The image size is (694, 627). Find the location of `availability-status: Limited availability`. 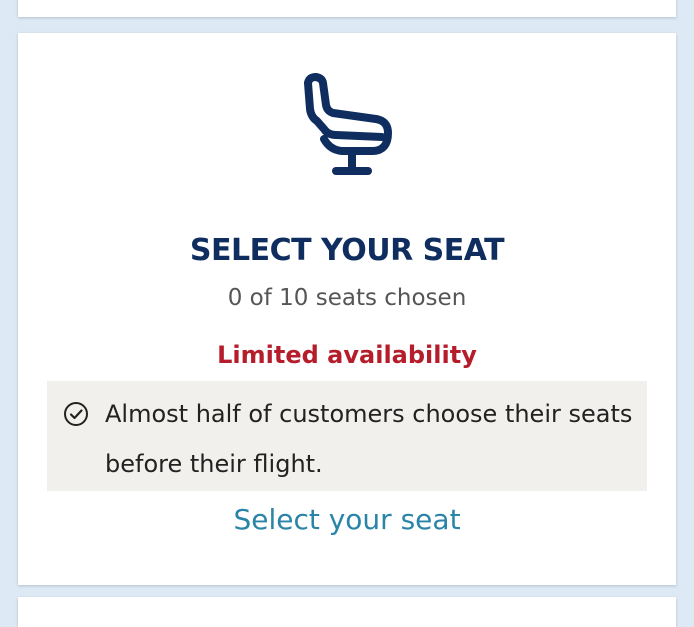

availability-status: Limited availability is located at coordinates (347, 355).